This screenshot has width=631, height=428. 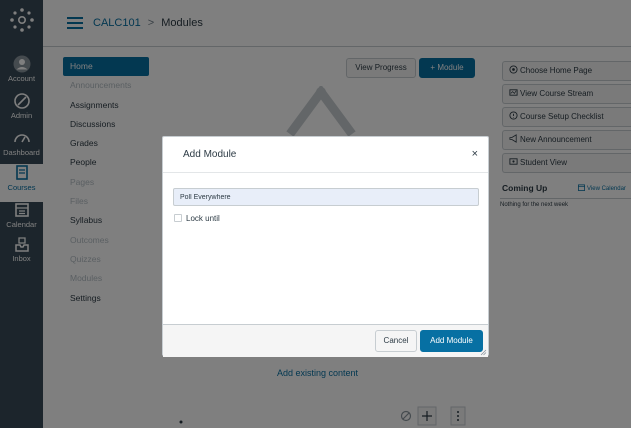 I want to click on cancel-button: Cancel, so click(x=396, y=341).